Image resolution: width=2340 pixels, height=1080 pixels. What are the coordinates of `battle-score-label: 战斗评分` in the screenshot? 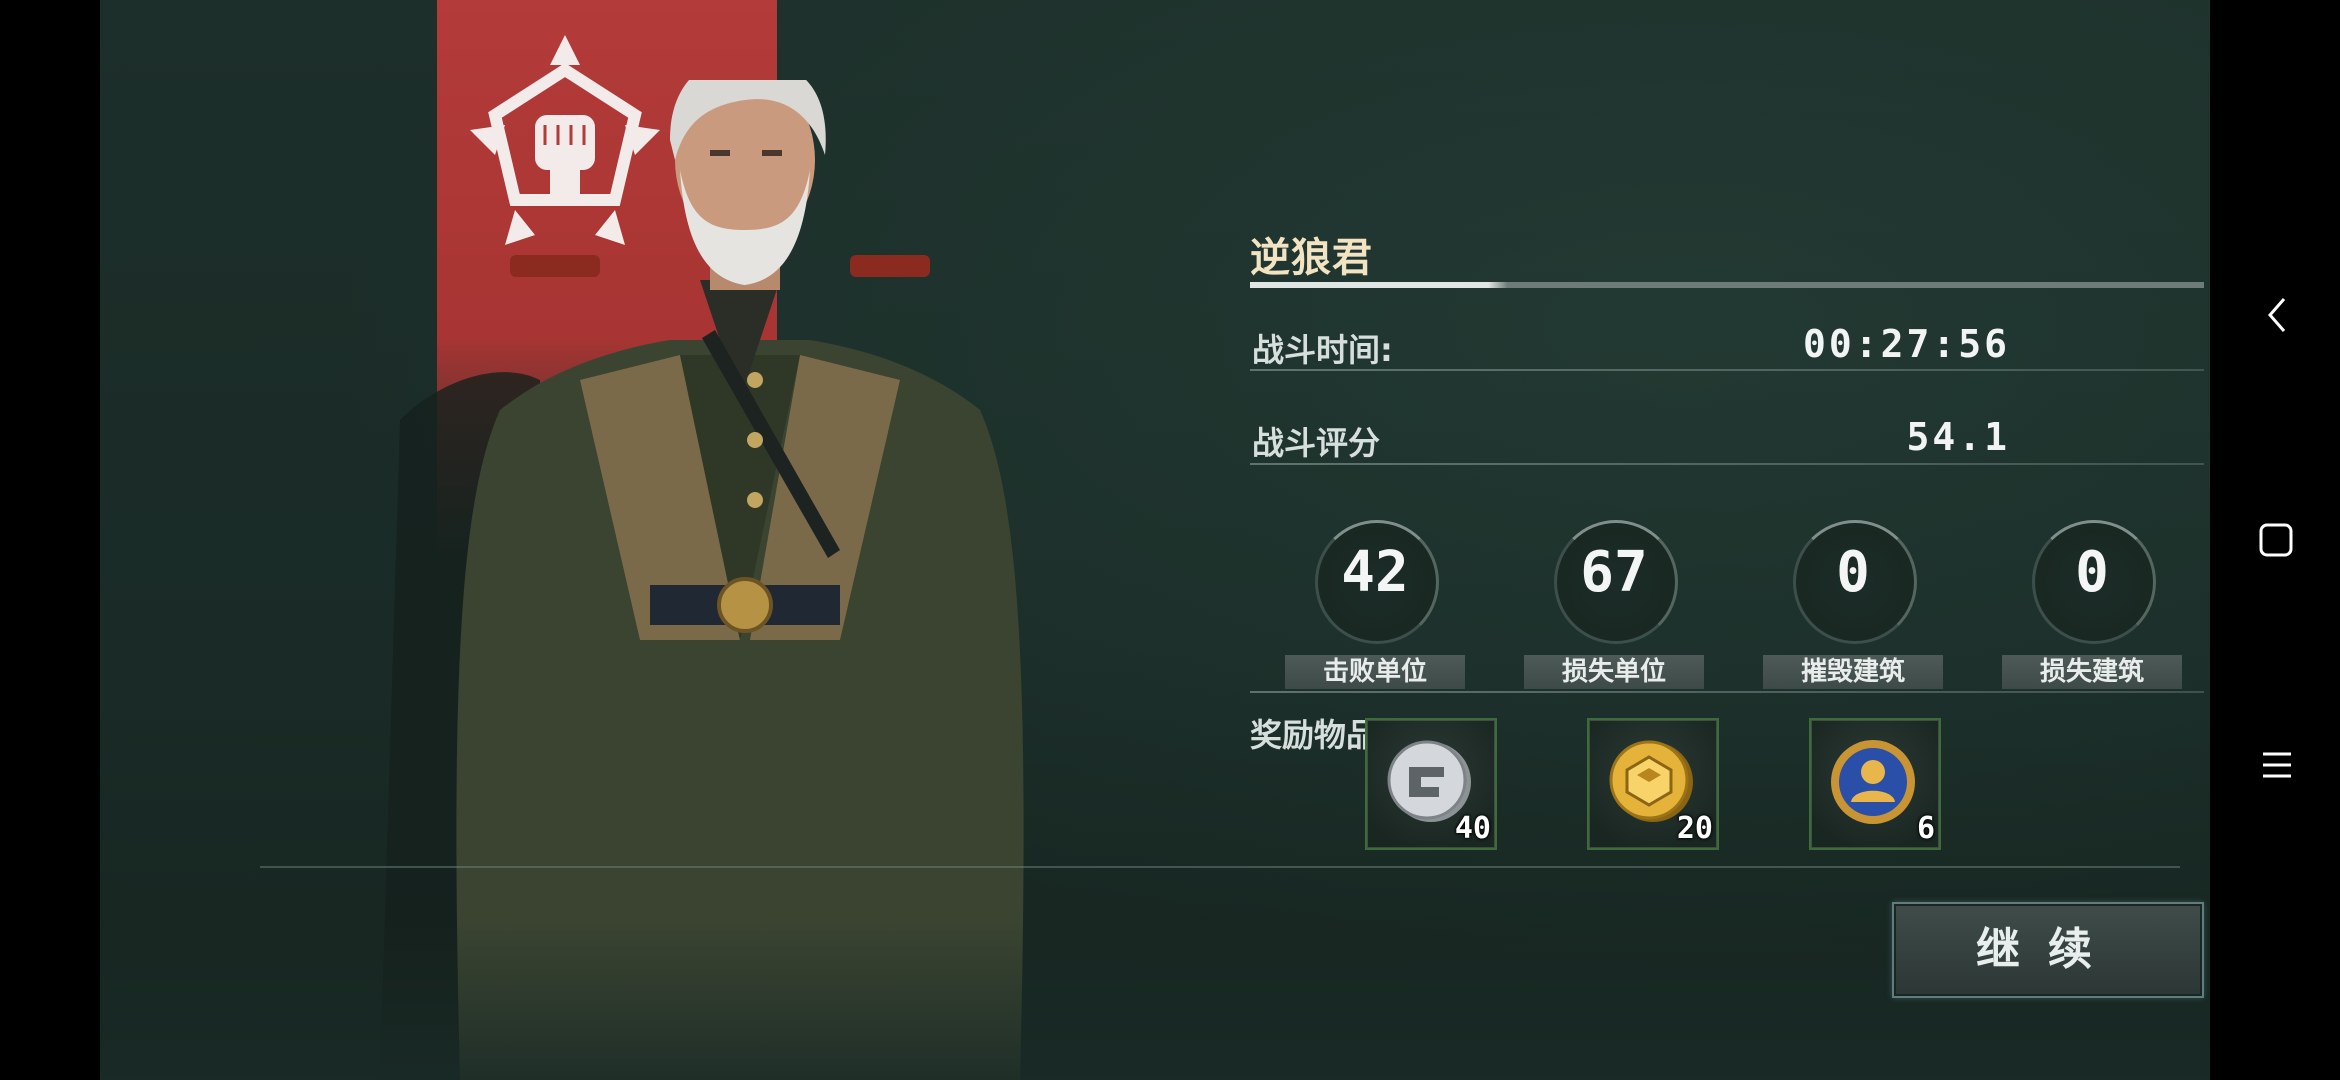 It's located at (1316, 443).